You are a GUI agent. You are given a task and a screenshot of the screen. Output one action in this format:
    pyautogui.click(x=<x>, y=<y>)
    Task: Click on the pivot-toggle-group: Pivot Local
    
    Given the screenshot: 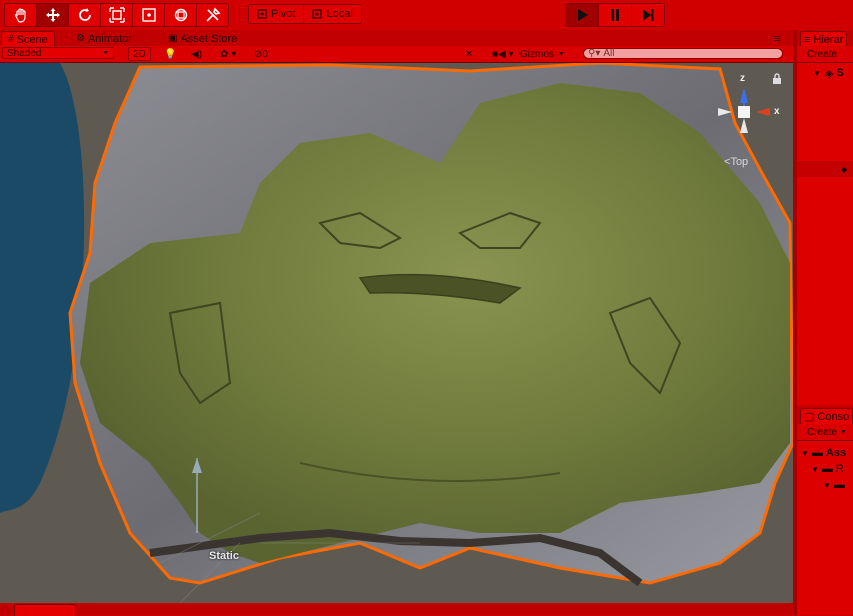 What is the action you would take?
    pyautogui.click(x=305, y=14)
    